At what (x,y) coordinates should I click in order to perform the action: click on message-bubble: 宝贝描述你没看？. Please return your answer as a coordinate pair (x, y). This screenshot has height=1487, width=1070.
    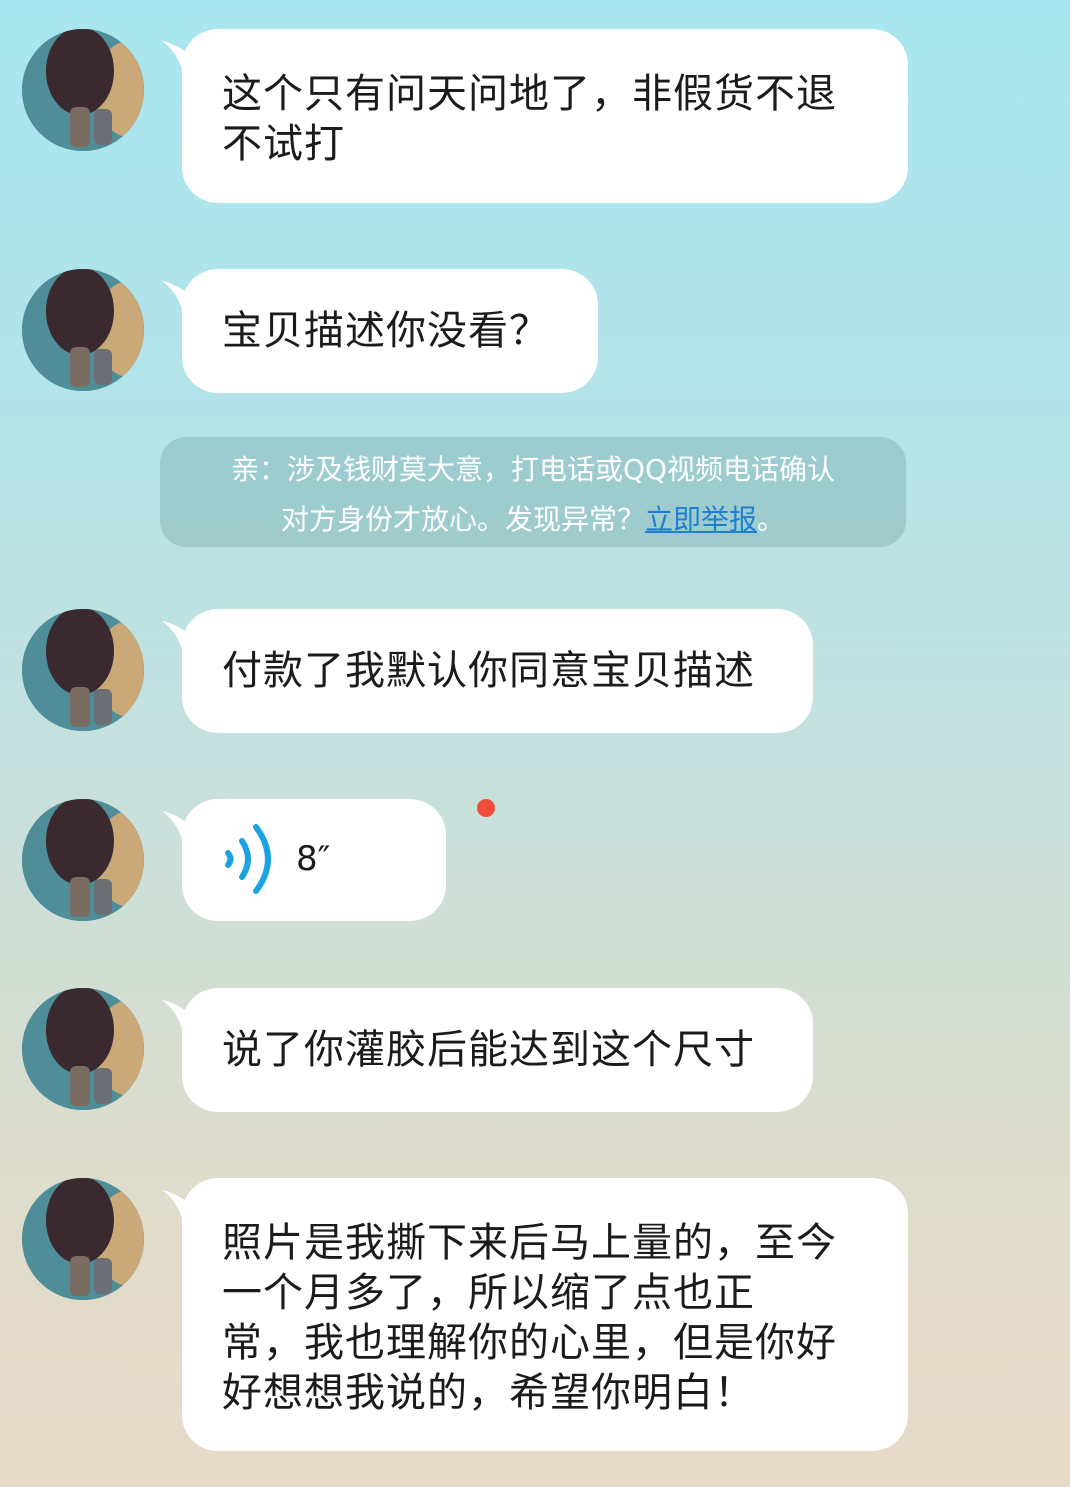
    Looking at the image, I should click on (390, 331).